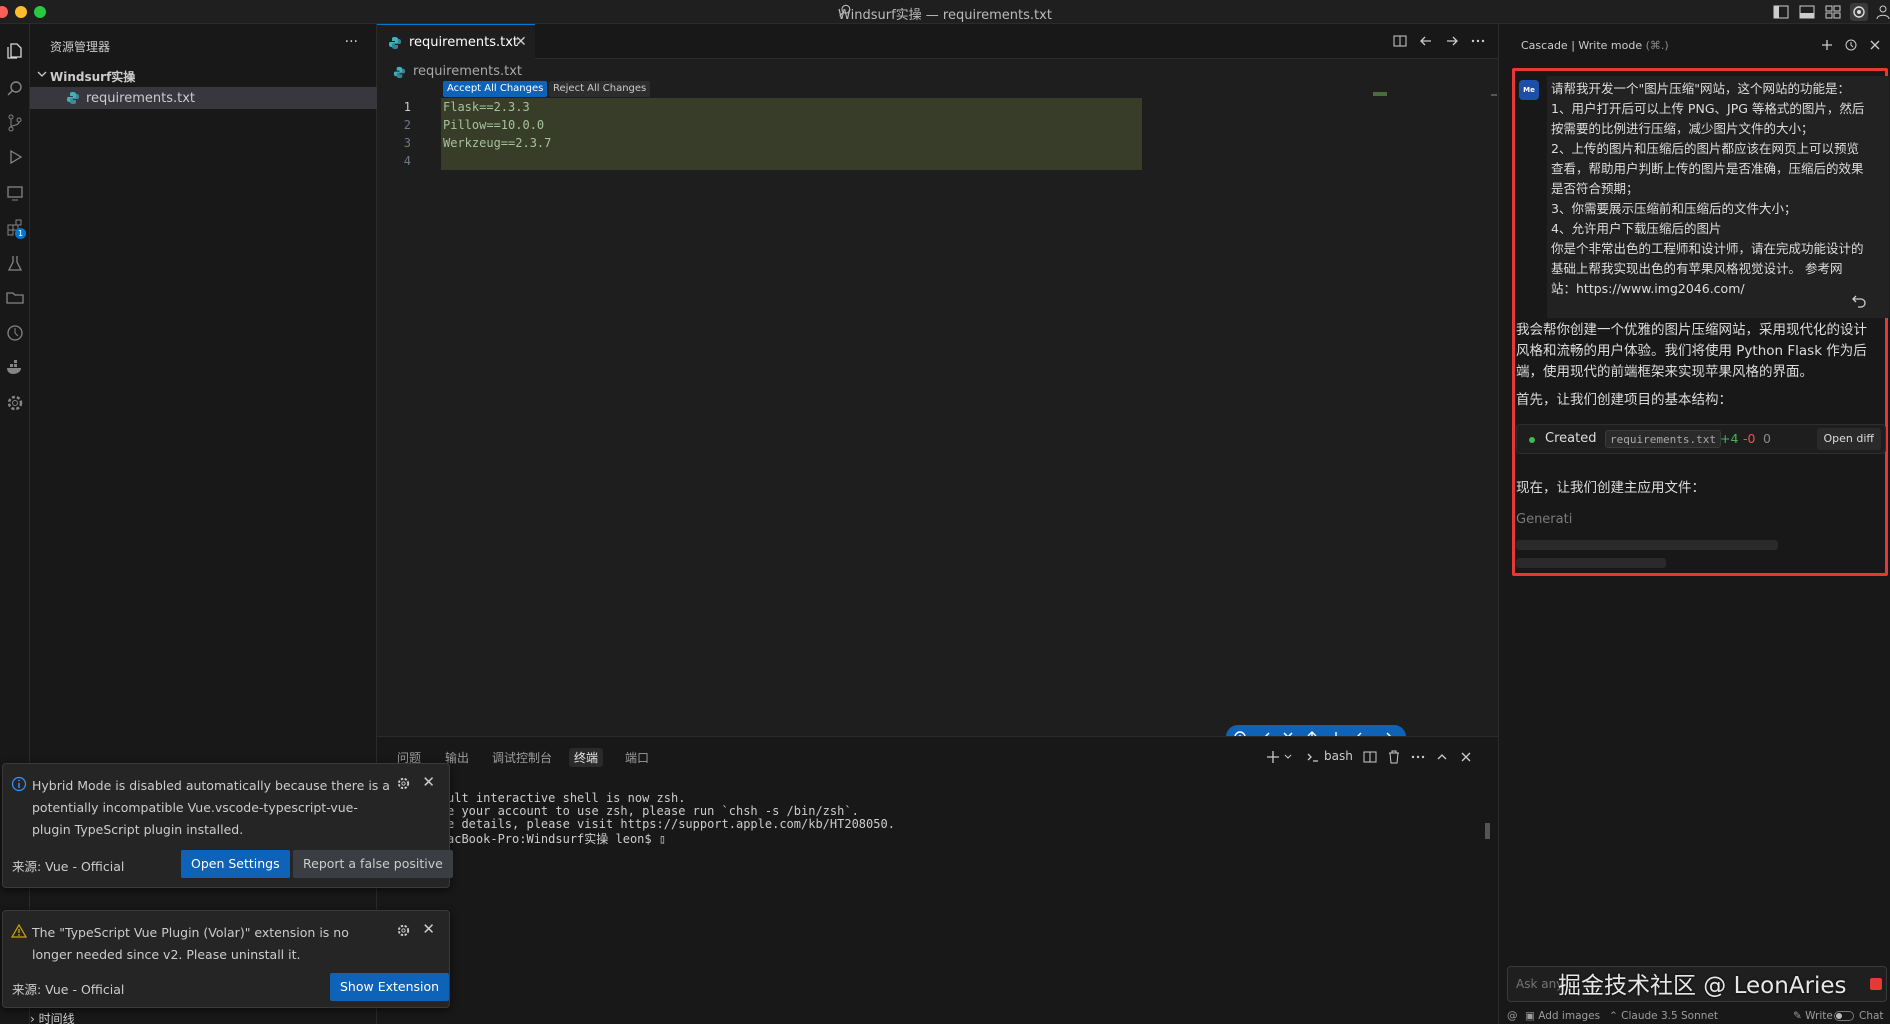 This screenshot has width=1890, height=1024. Describe the element at coordinates (407, 143) in the screenshot. I see `line-number: 3` at that location.